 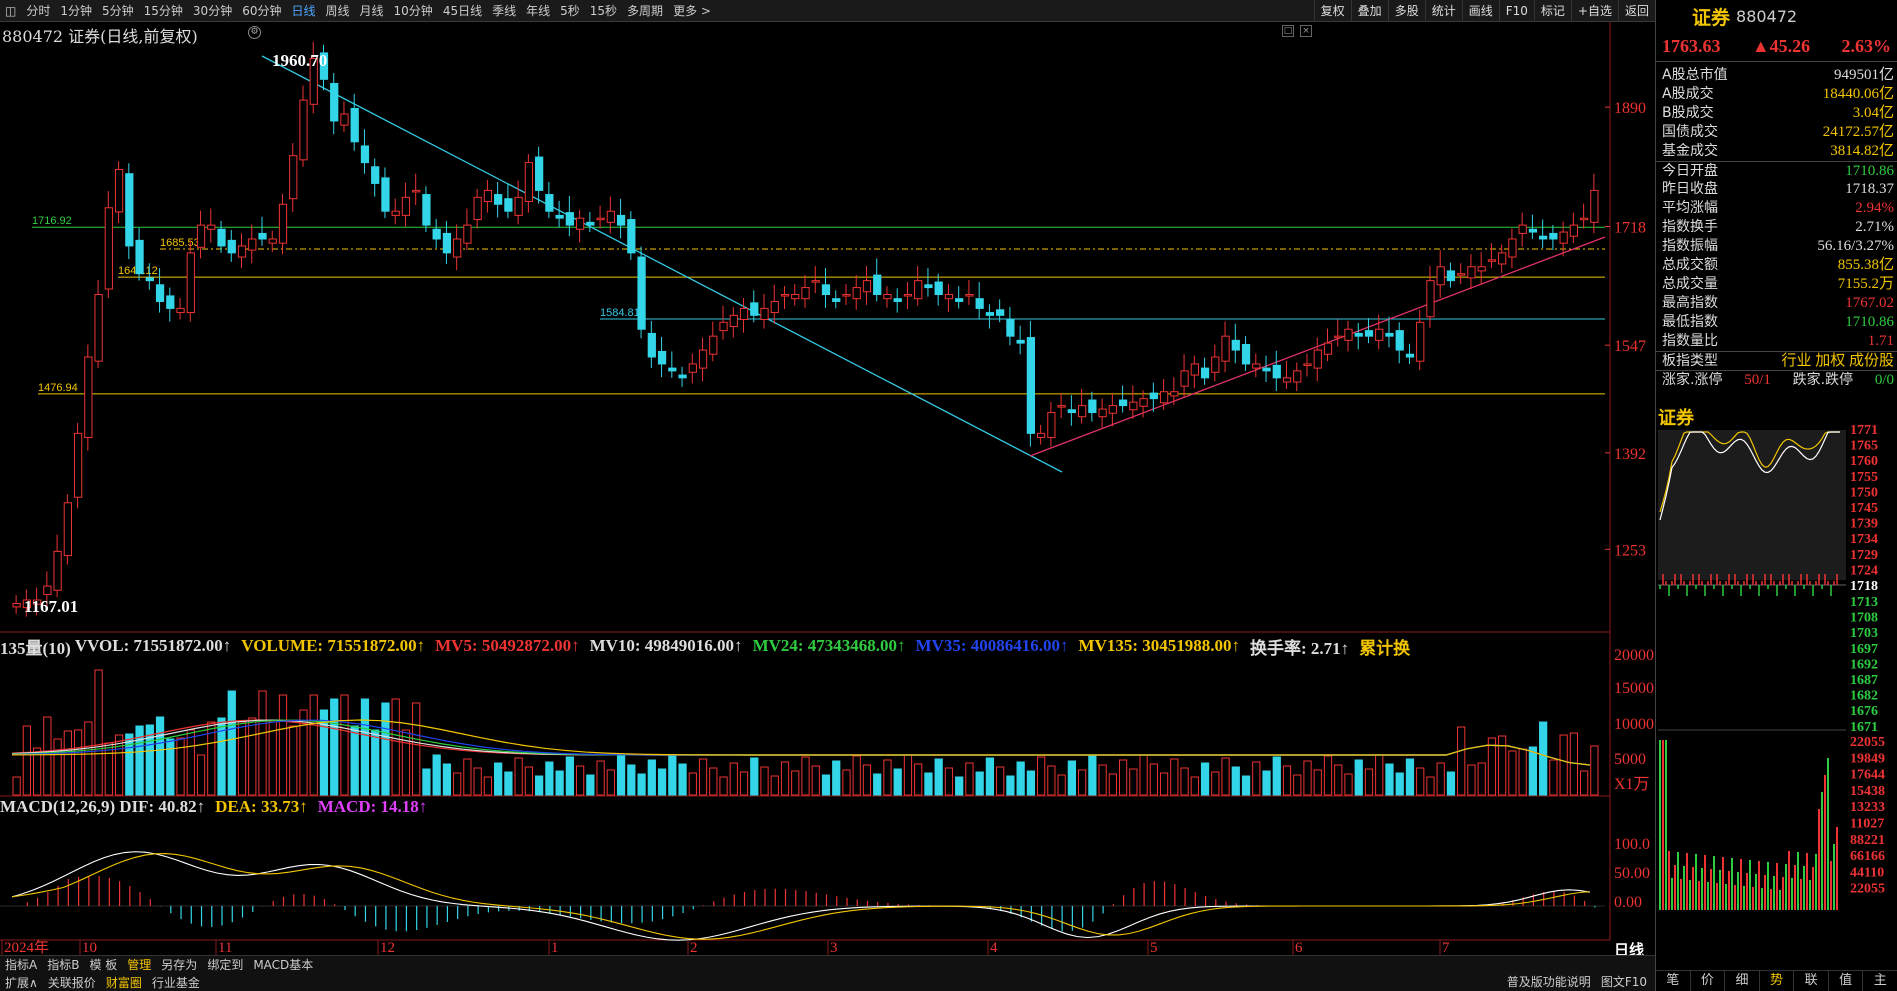 I want to click on ext-tab-0: 扩展∧, so click(x=21, y=982).